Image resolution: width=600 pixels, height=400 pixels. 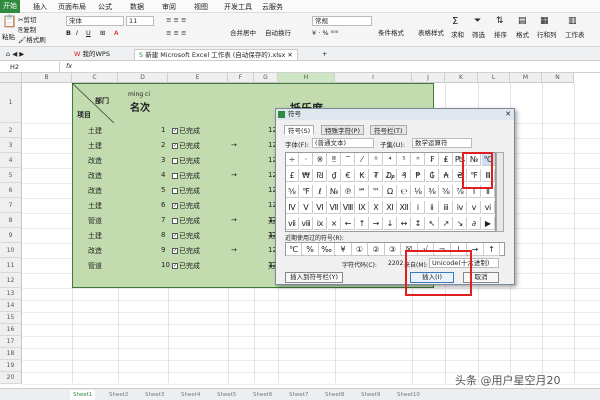 I want to click on row-header: 11, so click(x=11, y=265).